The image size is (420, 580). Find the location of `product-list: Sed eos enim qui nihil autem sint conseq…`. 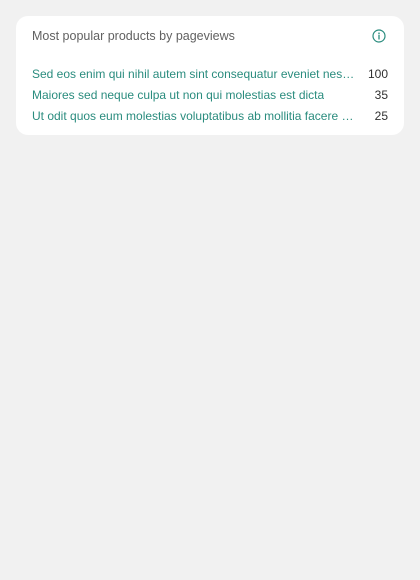

product-list: Sed eos enim qui nihil autem sint conseq… is located at coordinates (210, 94).